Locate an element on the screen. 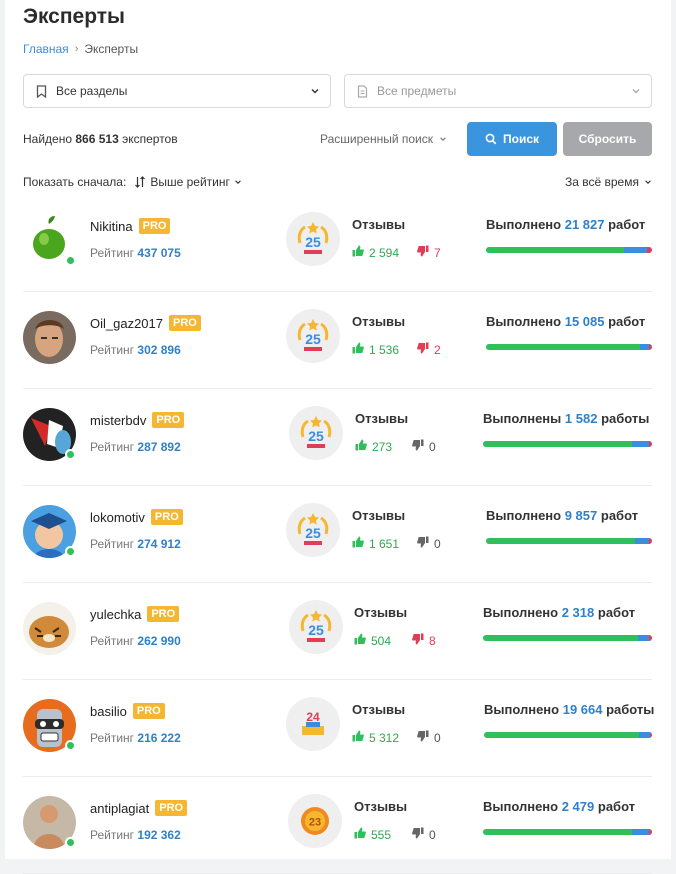 The height and width of the screenshot is (874, 676). dislikes-value: 2 is located at coordinates (437, 349).